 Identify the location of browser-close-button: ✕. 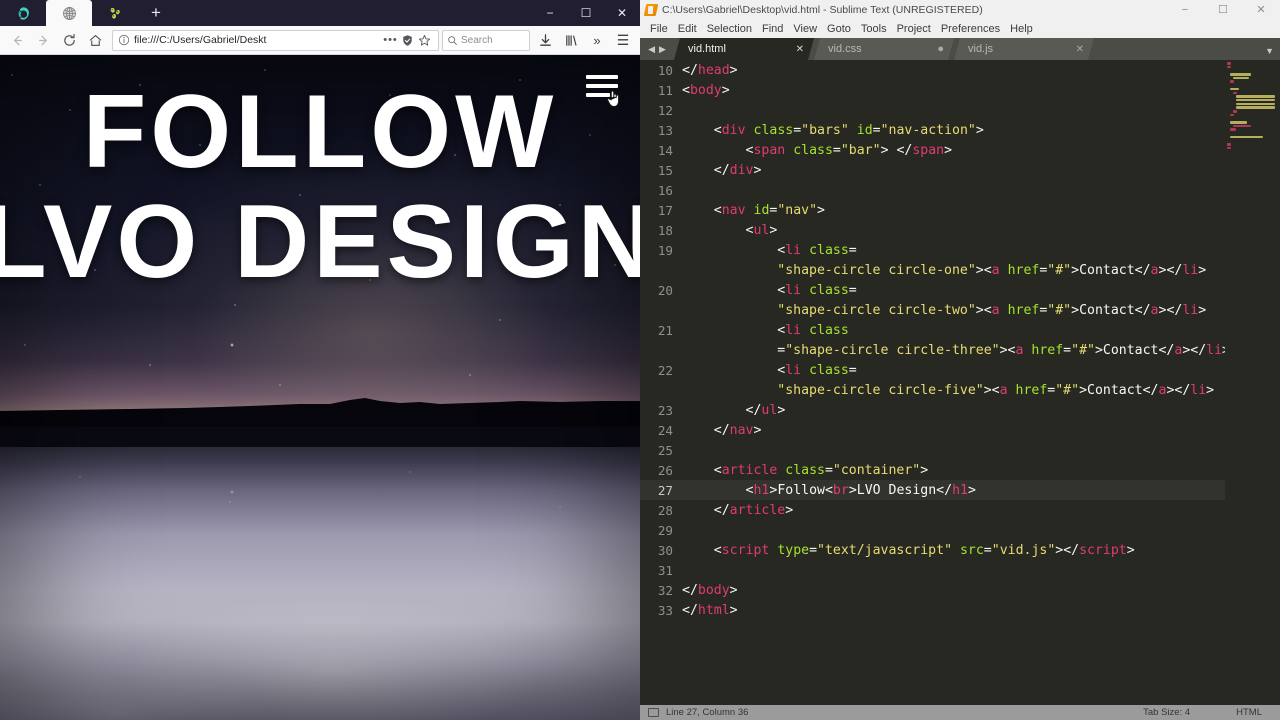
(622, 13).